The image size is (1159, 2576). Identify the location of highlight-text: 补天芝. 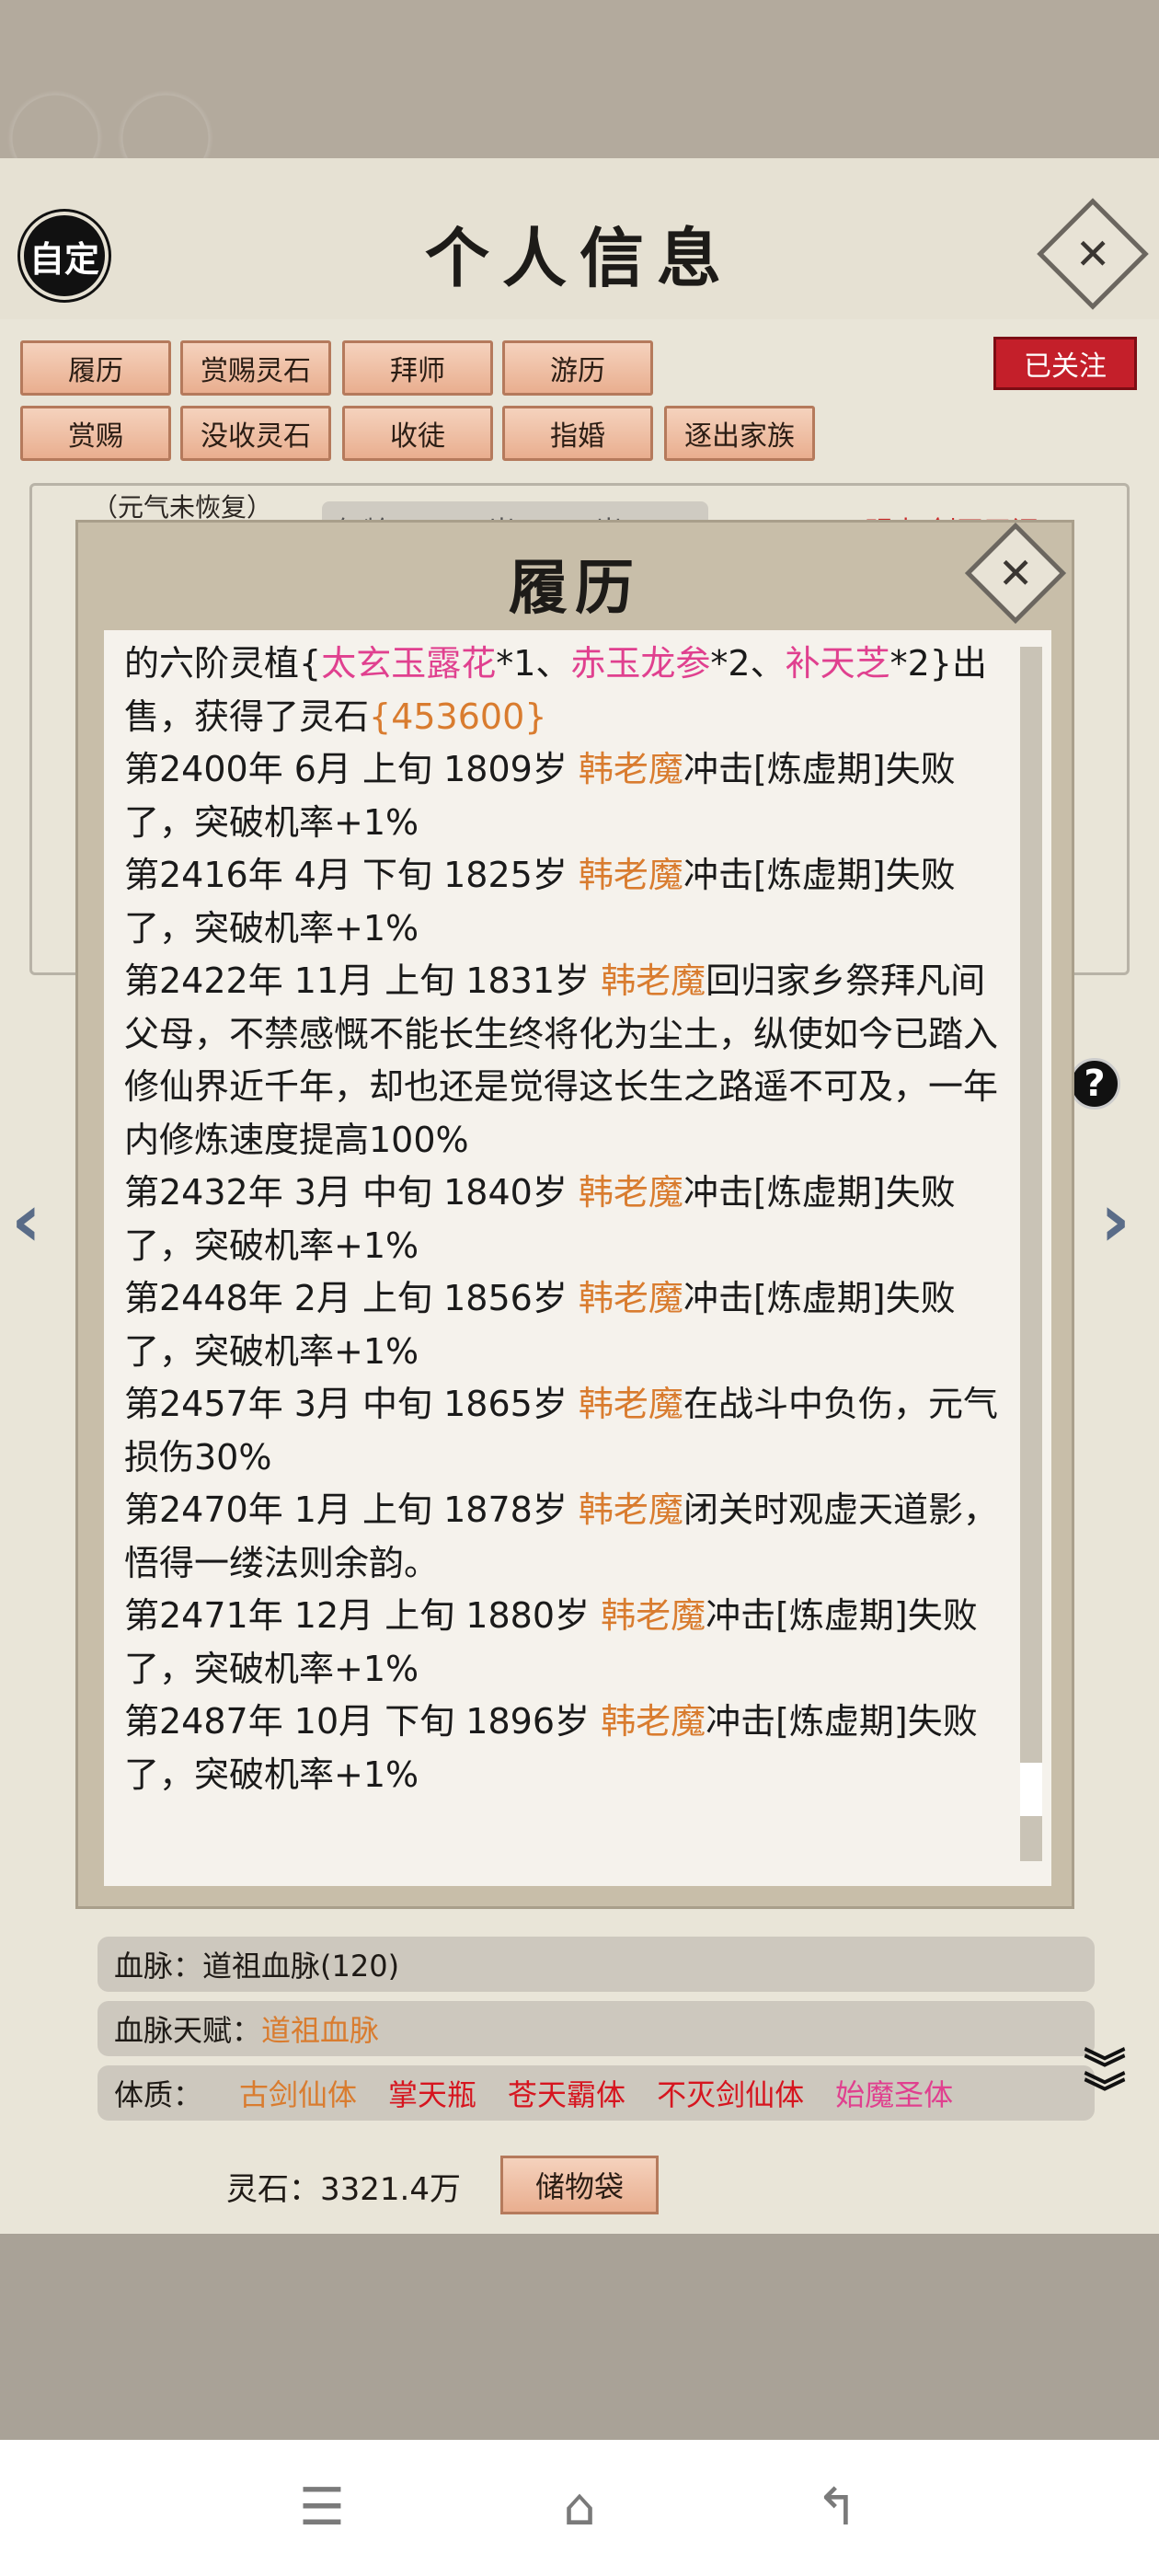
(837, 663).